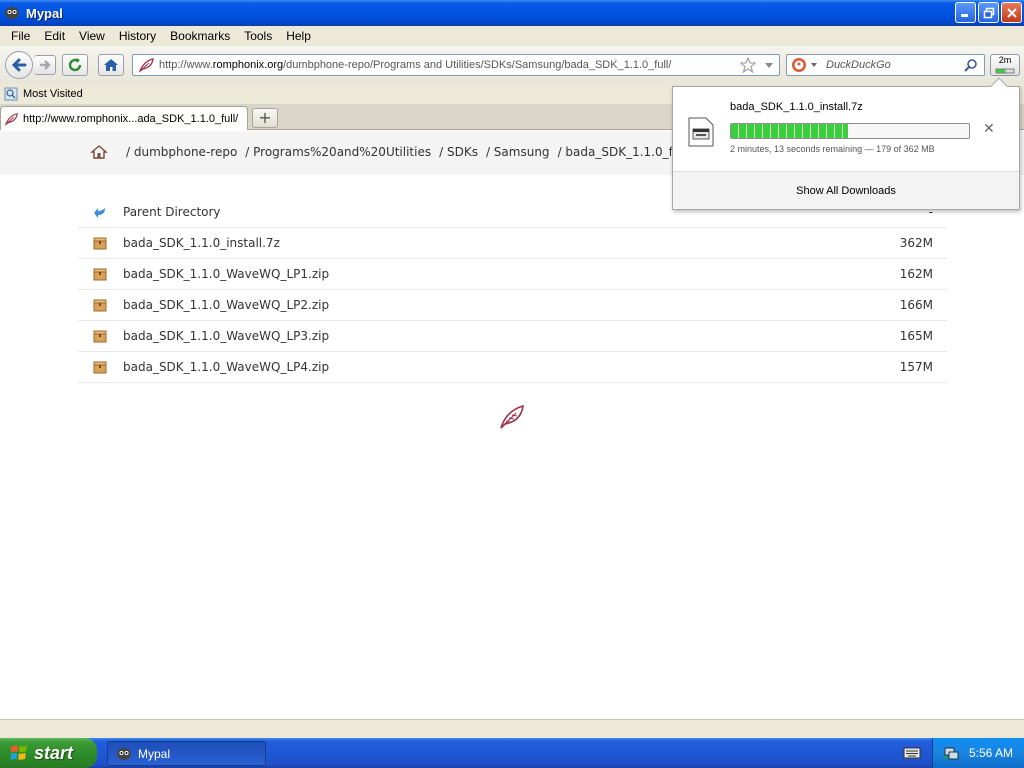 This screenshot has width=1024, height=768. I want to click on breadcrumb-item: / Programs%20and%20Utilities, so click(338, 152).